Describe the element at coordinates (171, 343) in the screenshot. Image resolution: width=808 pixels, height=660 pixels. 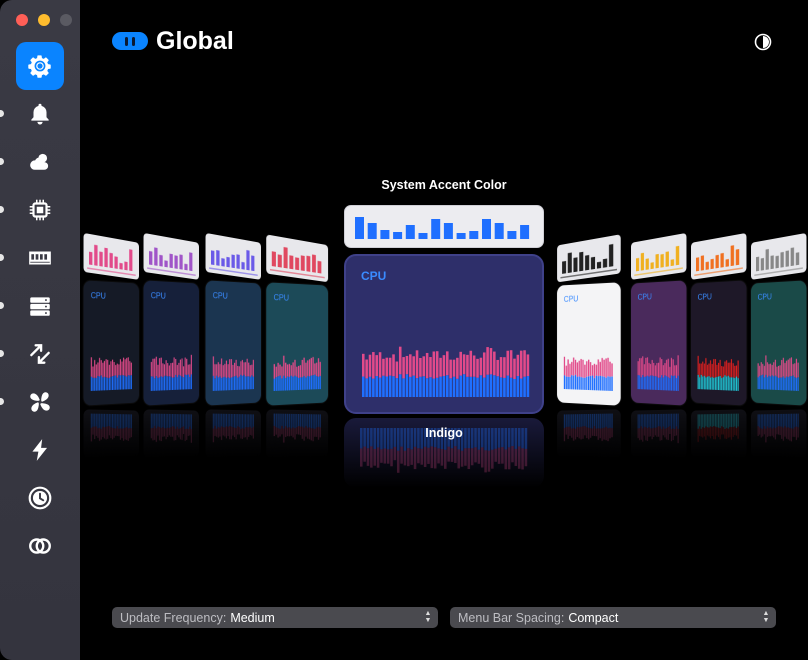
I see `theme-card-left-1: CPU` at that location.